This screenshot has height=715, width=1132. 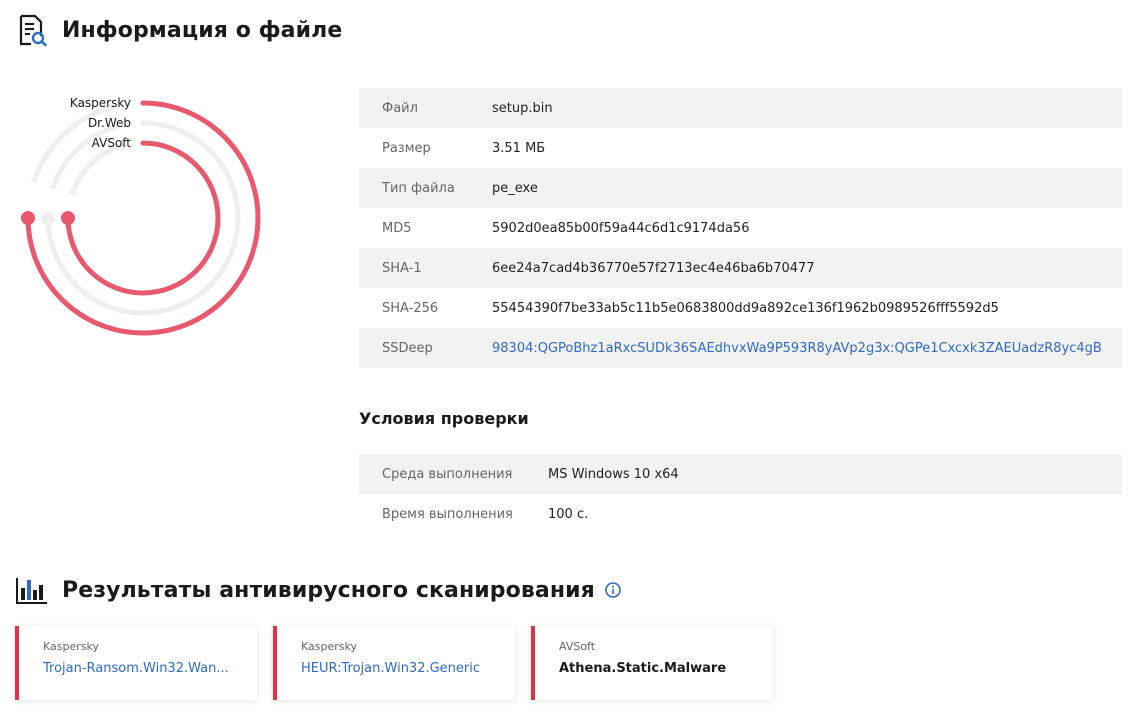 I want to click on row-value: 6ee24a7cad4b36770e57f2713ec4e46ba6b70477, so click(x=653, y=268).